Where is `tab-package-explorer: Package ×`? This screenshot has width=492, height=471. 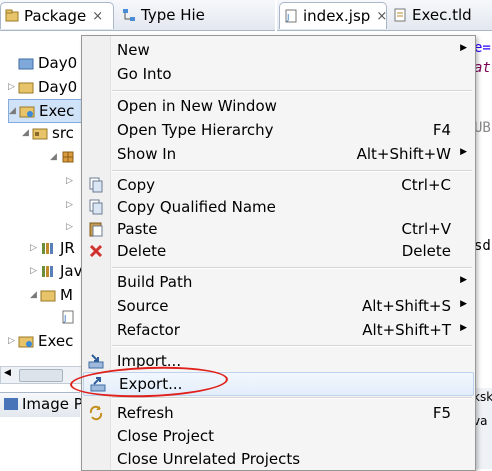 tab-package-explorer: Package × is located at coordinates (57, 15).